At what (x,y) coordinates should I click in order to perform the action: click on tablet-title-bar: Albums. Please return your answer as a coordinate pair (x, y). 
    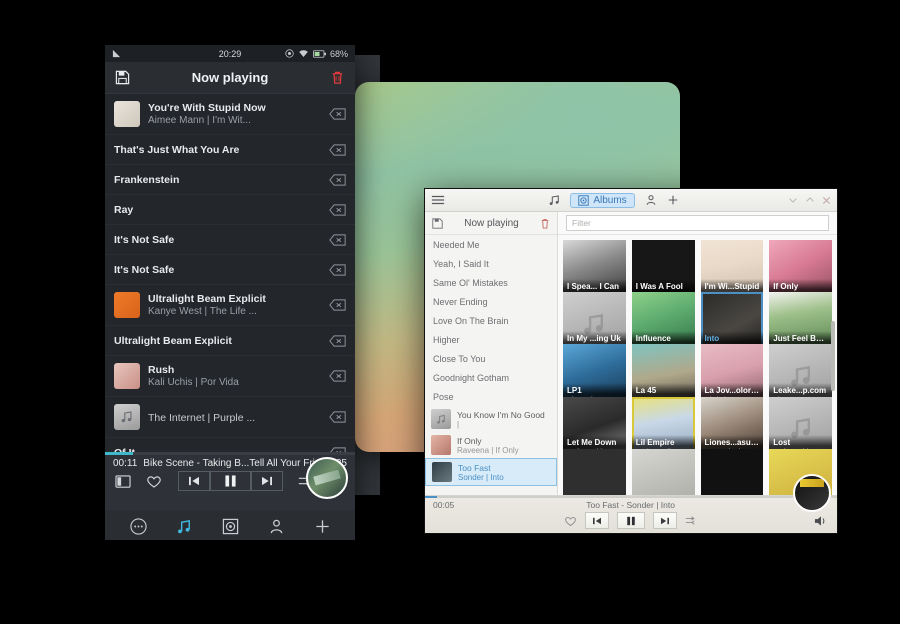
    Looking at the image, I should click on (631, 200).